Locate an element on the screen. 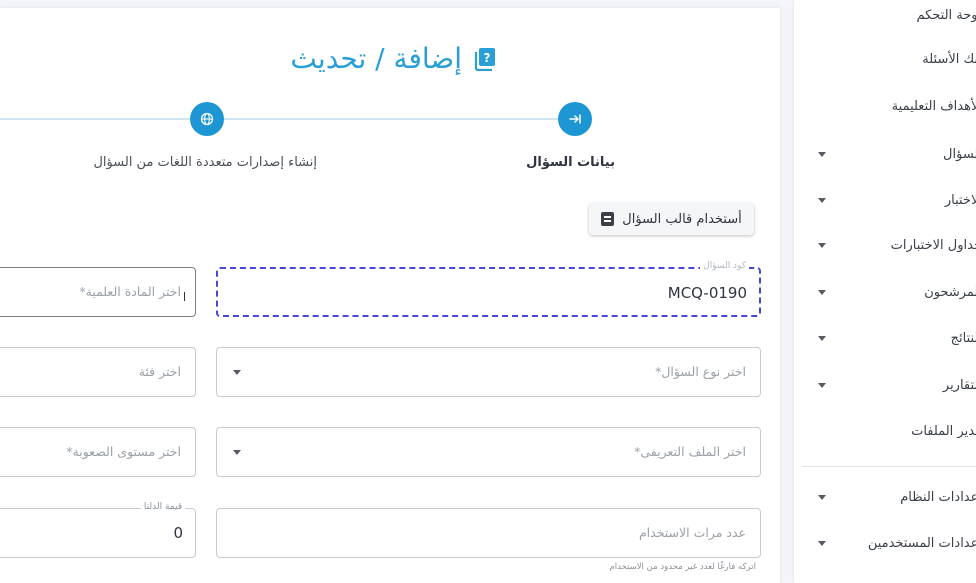  sidebar-item-user-settings: إعدادات المستخدمين is located at coordinates (885, 545).